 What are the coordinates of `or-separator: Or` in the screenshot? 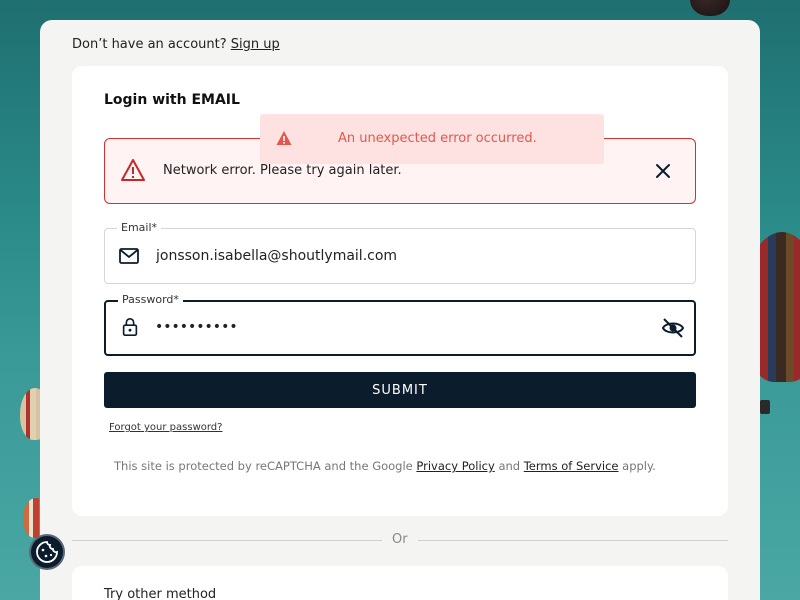 It's located at (400, 540).